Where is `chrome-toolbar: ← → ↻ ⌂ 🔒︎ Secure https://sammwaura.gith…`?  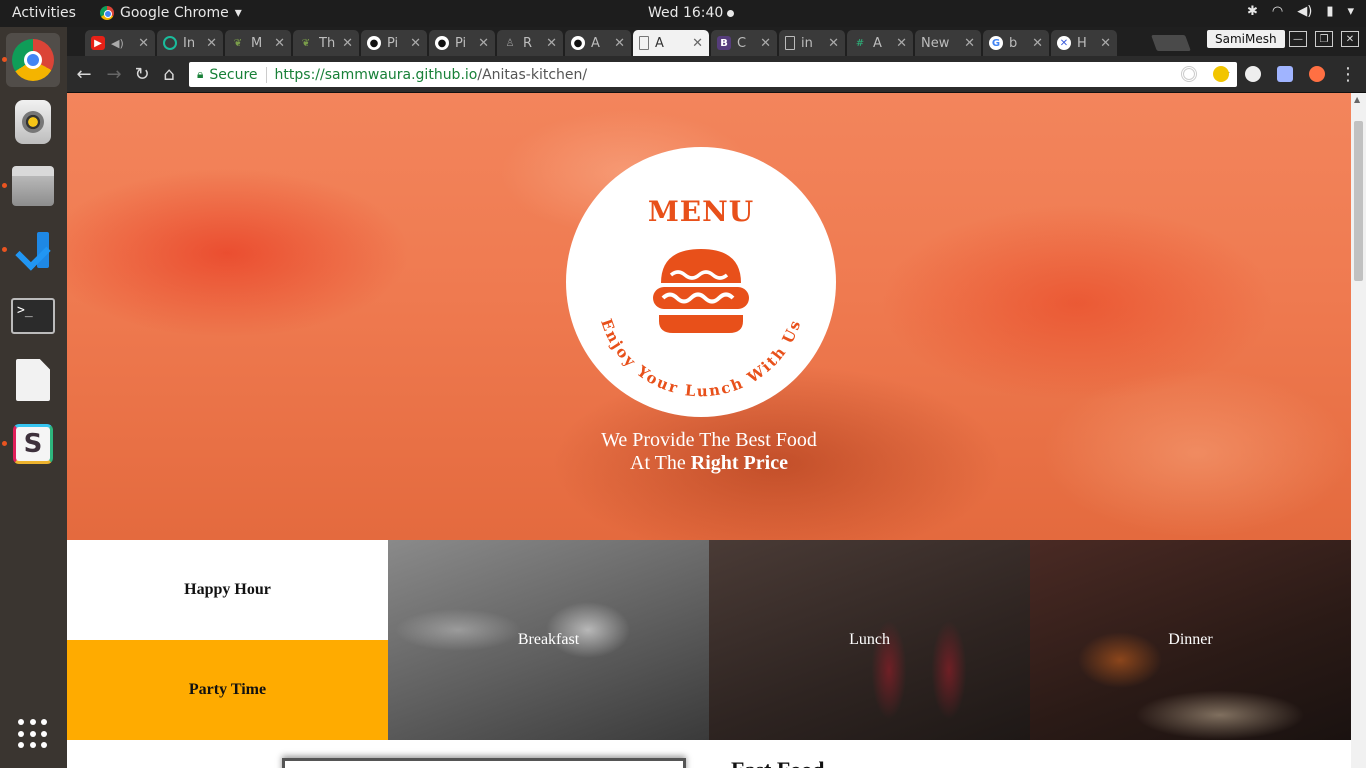 chrome-toolbar: ← → ↻ ⌂ 🔒︎ Secure https://sammwaura.gith… is located at coordinates (716, 74).